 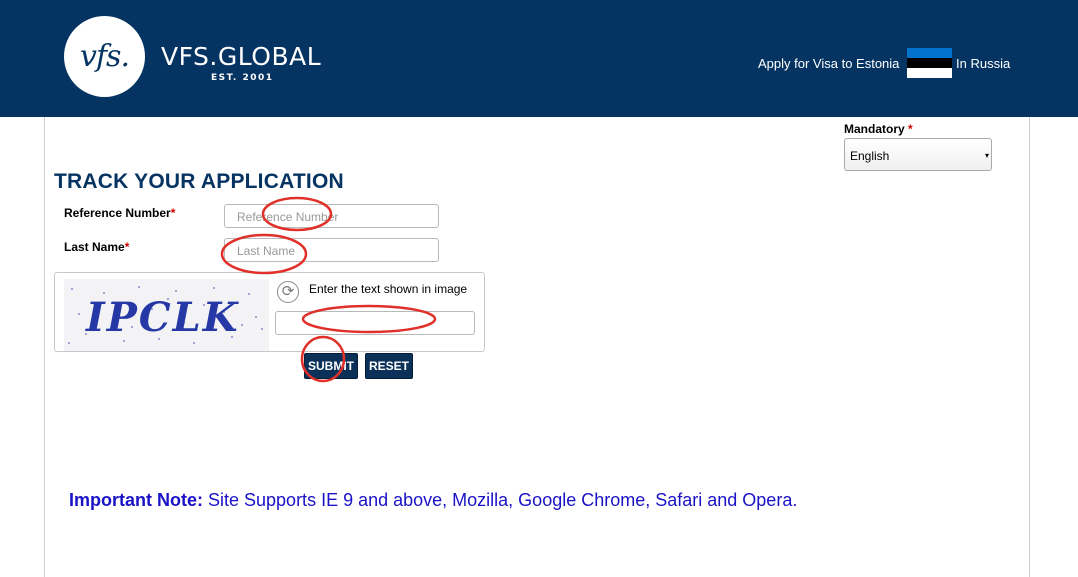 What do you see at coordinates (918, 154) in the screenshot?
I see `language-select: English ▾` at bounding box center [918, 154].